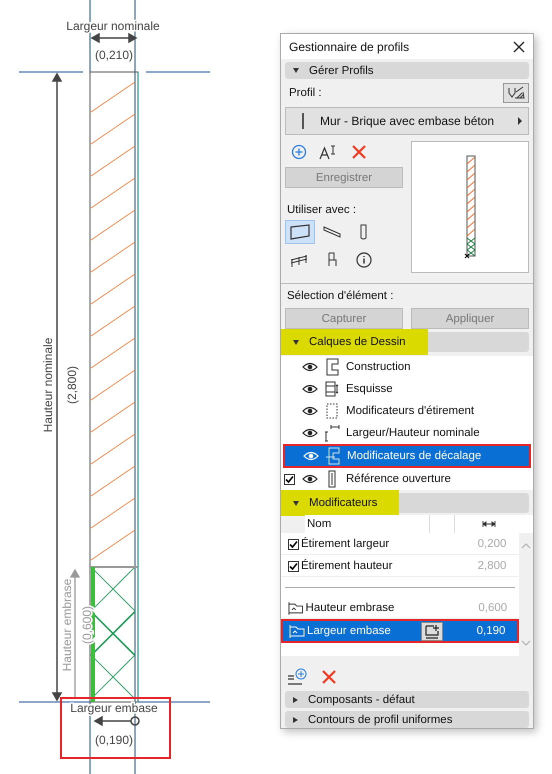 Image resolution: width=552 pixels, height=774 pixels. What do you see at coordinates (340, 296) in the screenshot?
I see `field-label: Sélection d'élément :` at bounding box center [340, 296].